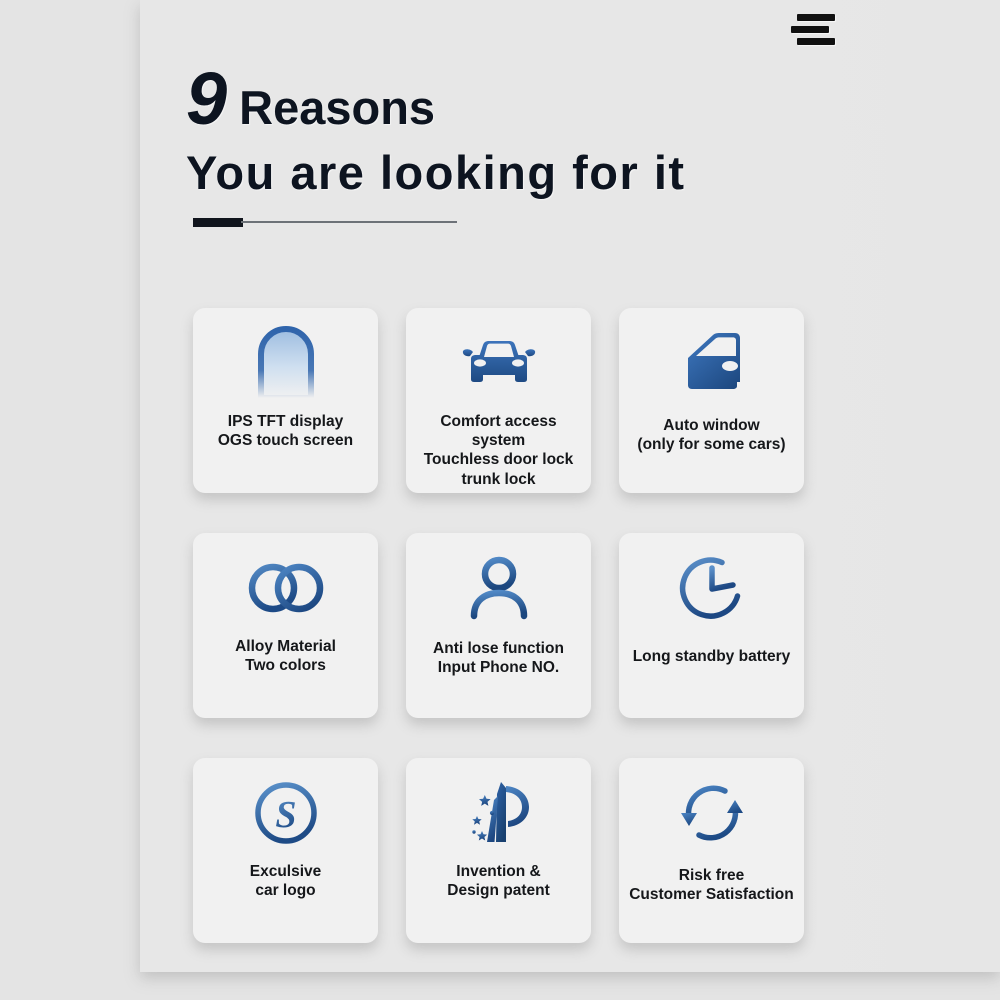 The width and height of the screenshot is (1000, 1000). What do you see at coordinates (816, 41) in the screenshot?
I see `menu-bar-bottom` at bounding box center [816, 41].